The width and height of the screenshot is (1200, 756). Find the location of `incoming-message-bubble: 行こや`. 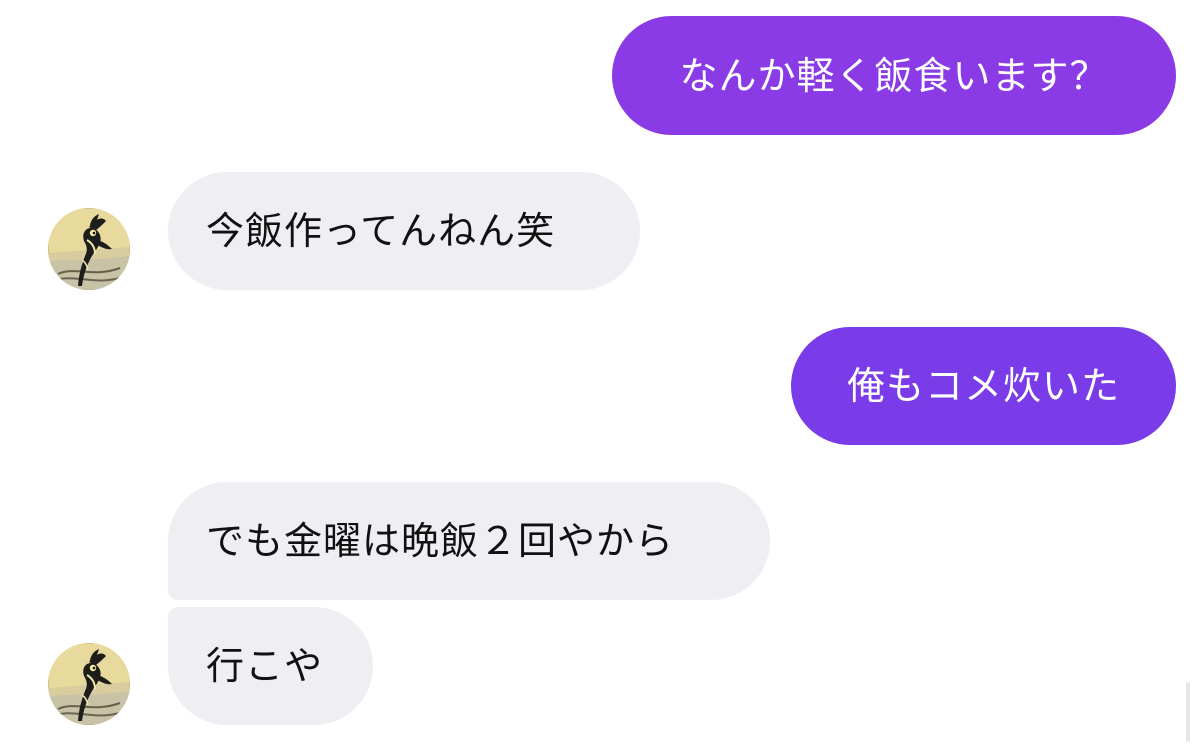

incoming-message-bubble: 行こや is located at coordinates (270, 666).